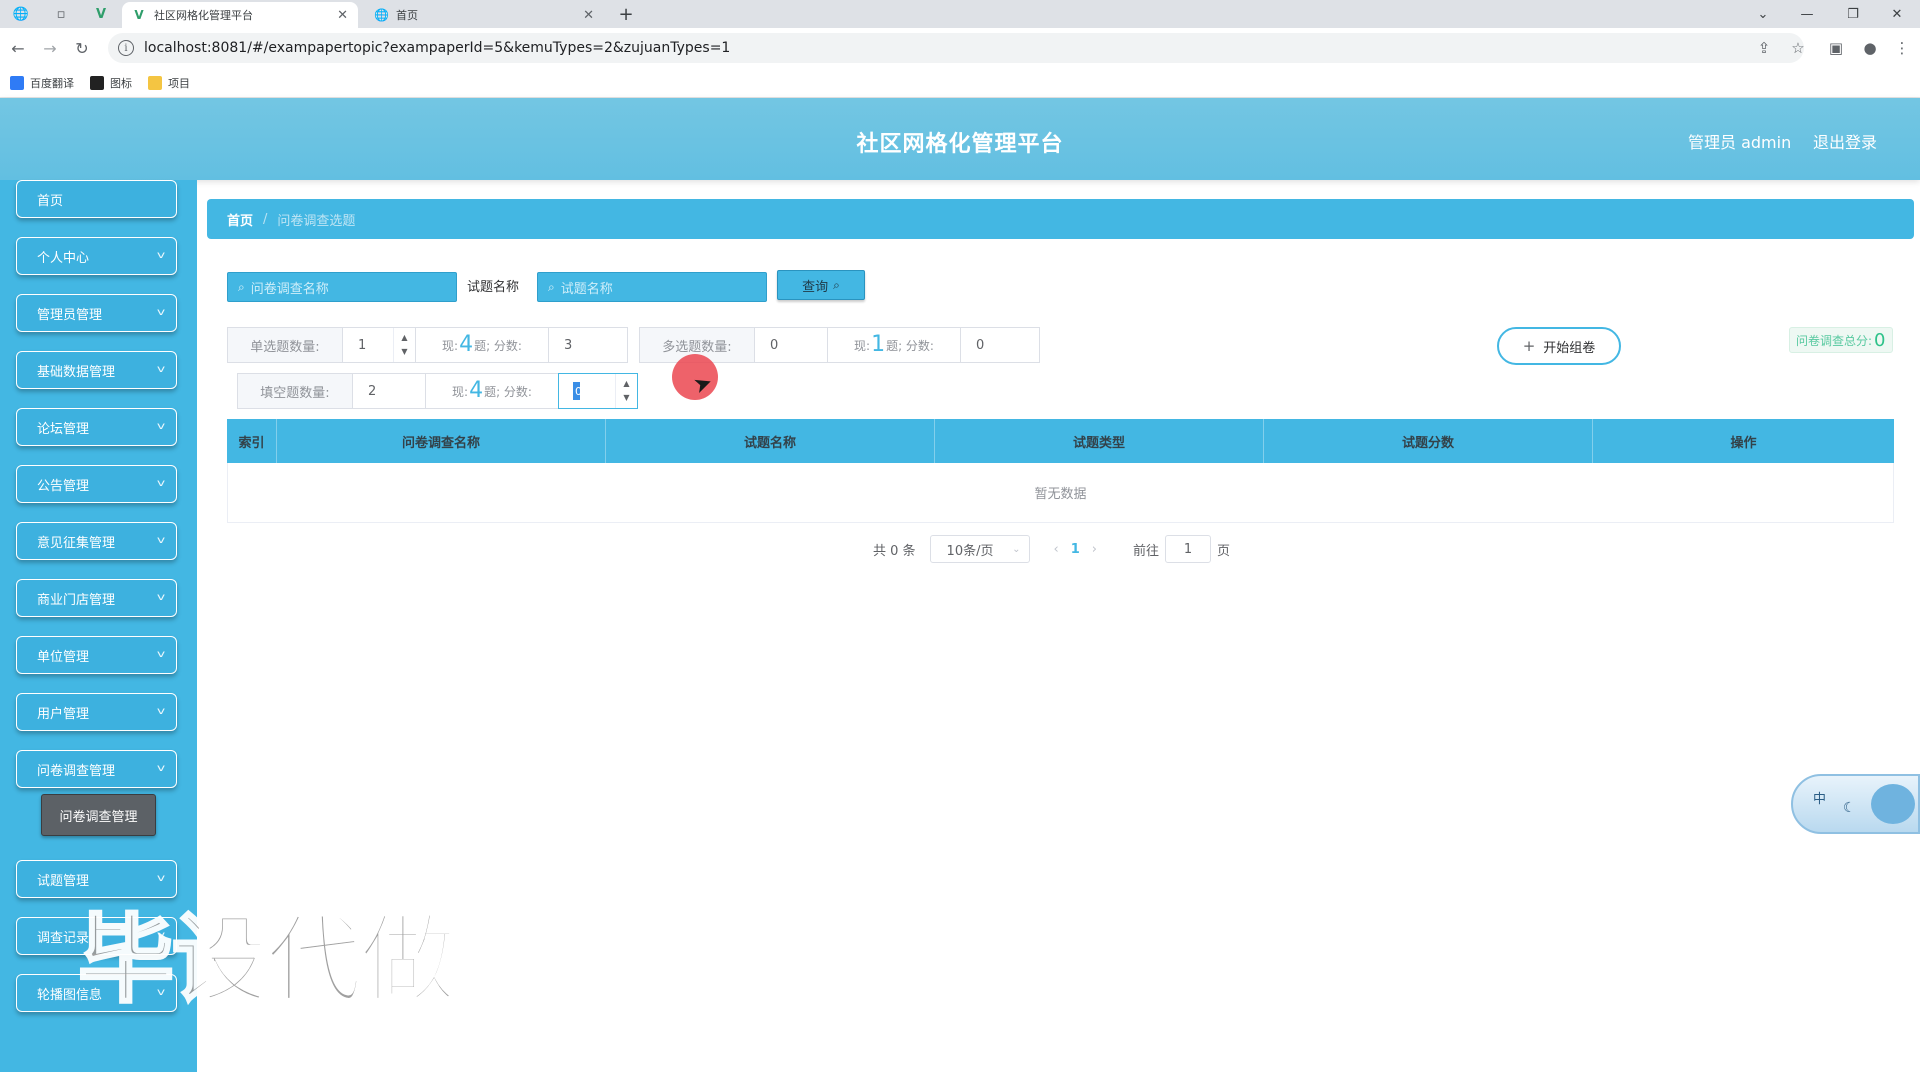 Image resolution: width=1920 pixels, height=1072 pixels. What do you see at coordinates (63, 486) in the screenshot?
I see `sidebar-item-label: 公告管理` at bounding box center [63, 486].